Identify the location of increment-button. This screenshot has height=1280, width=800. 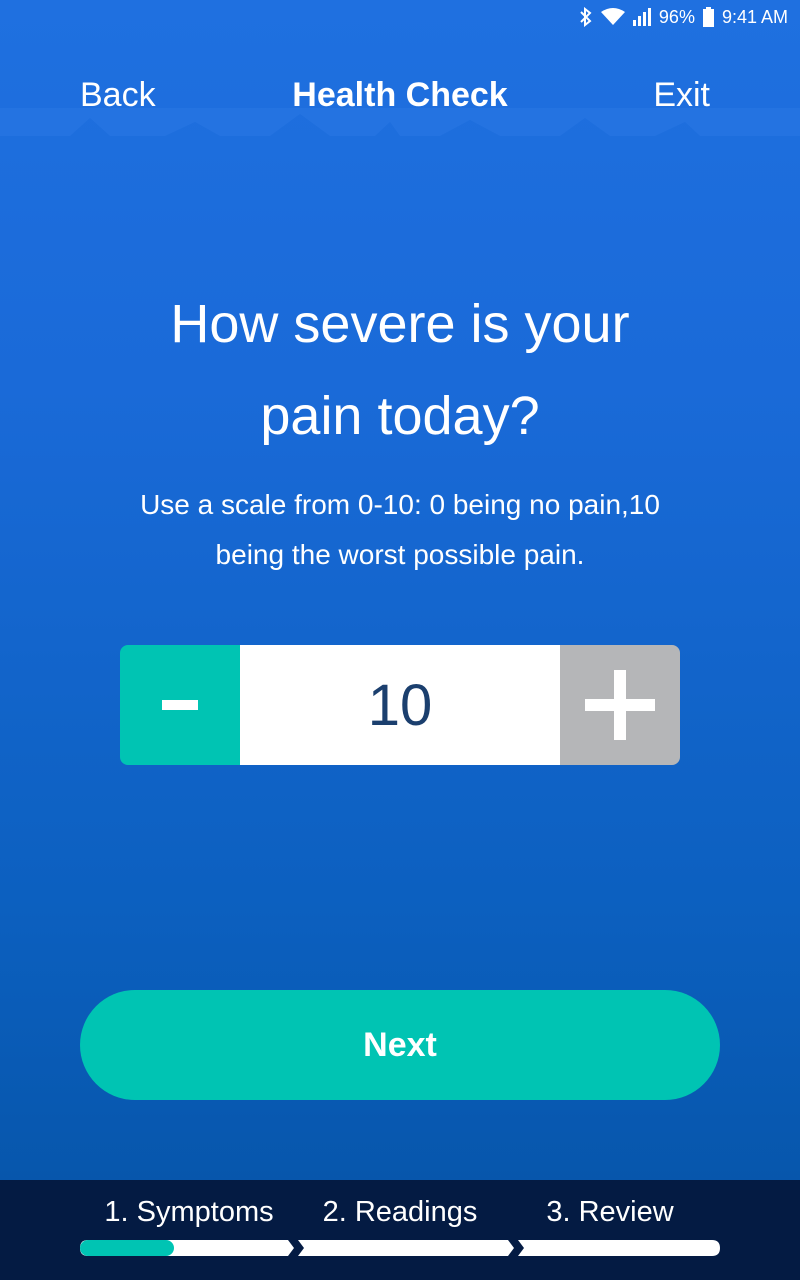
(620, 705).